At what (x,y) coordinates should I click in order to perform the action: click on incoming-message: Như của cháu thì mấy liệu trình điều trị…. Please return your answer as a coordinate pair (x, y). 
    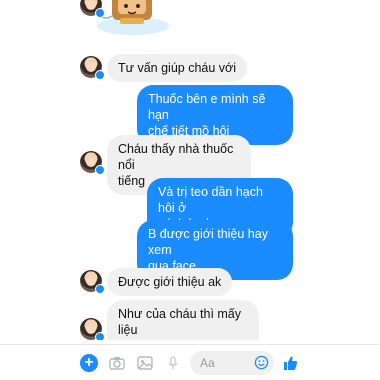
    Looking at the image, I should click on (183, 320).